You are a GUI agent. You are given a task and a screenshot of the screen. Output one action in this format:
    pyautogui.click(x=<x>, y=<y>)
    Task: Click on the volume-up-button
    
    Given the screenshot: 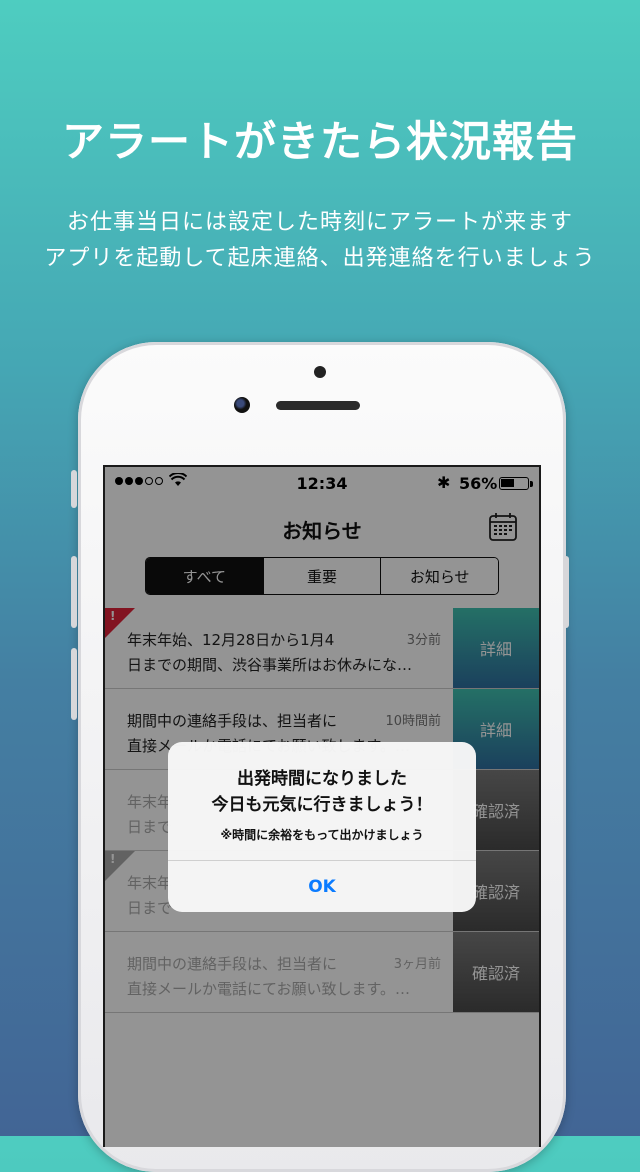 What is the action you would take?
    pyautogui.click(x=74, y=592)
    